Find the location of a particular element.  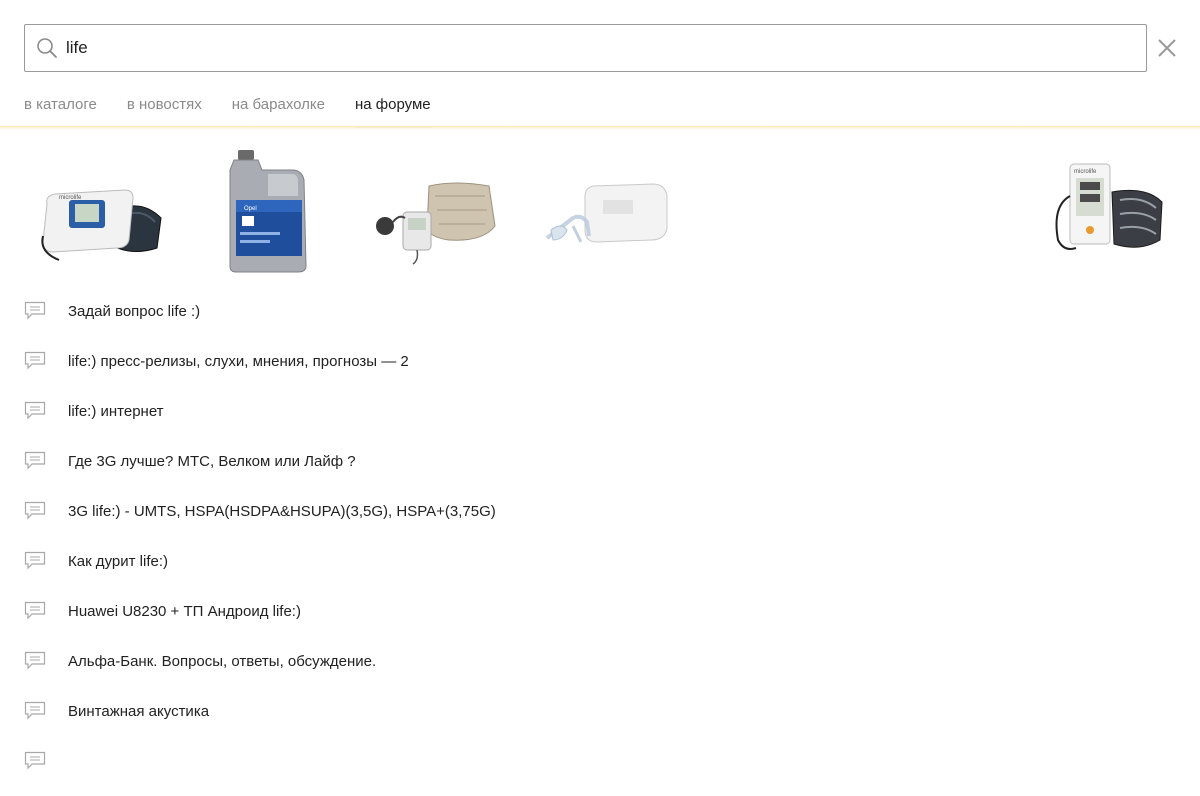

nebulizer-icon is located at coordinates (603, 213).